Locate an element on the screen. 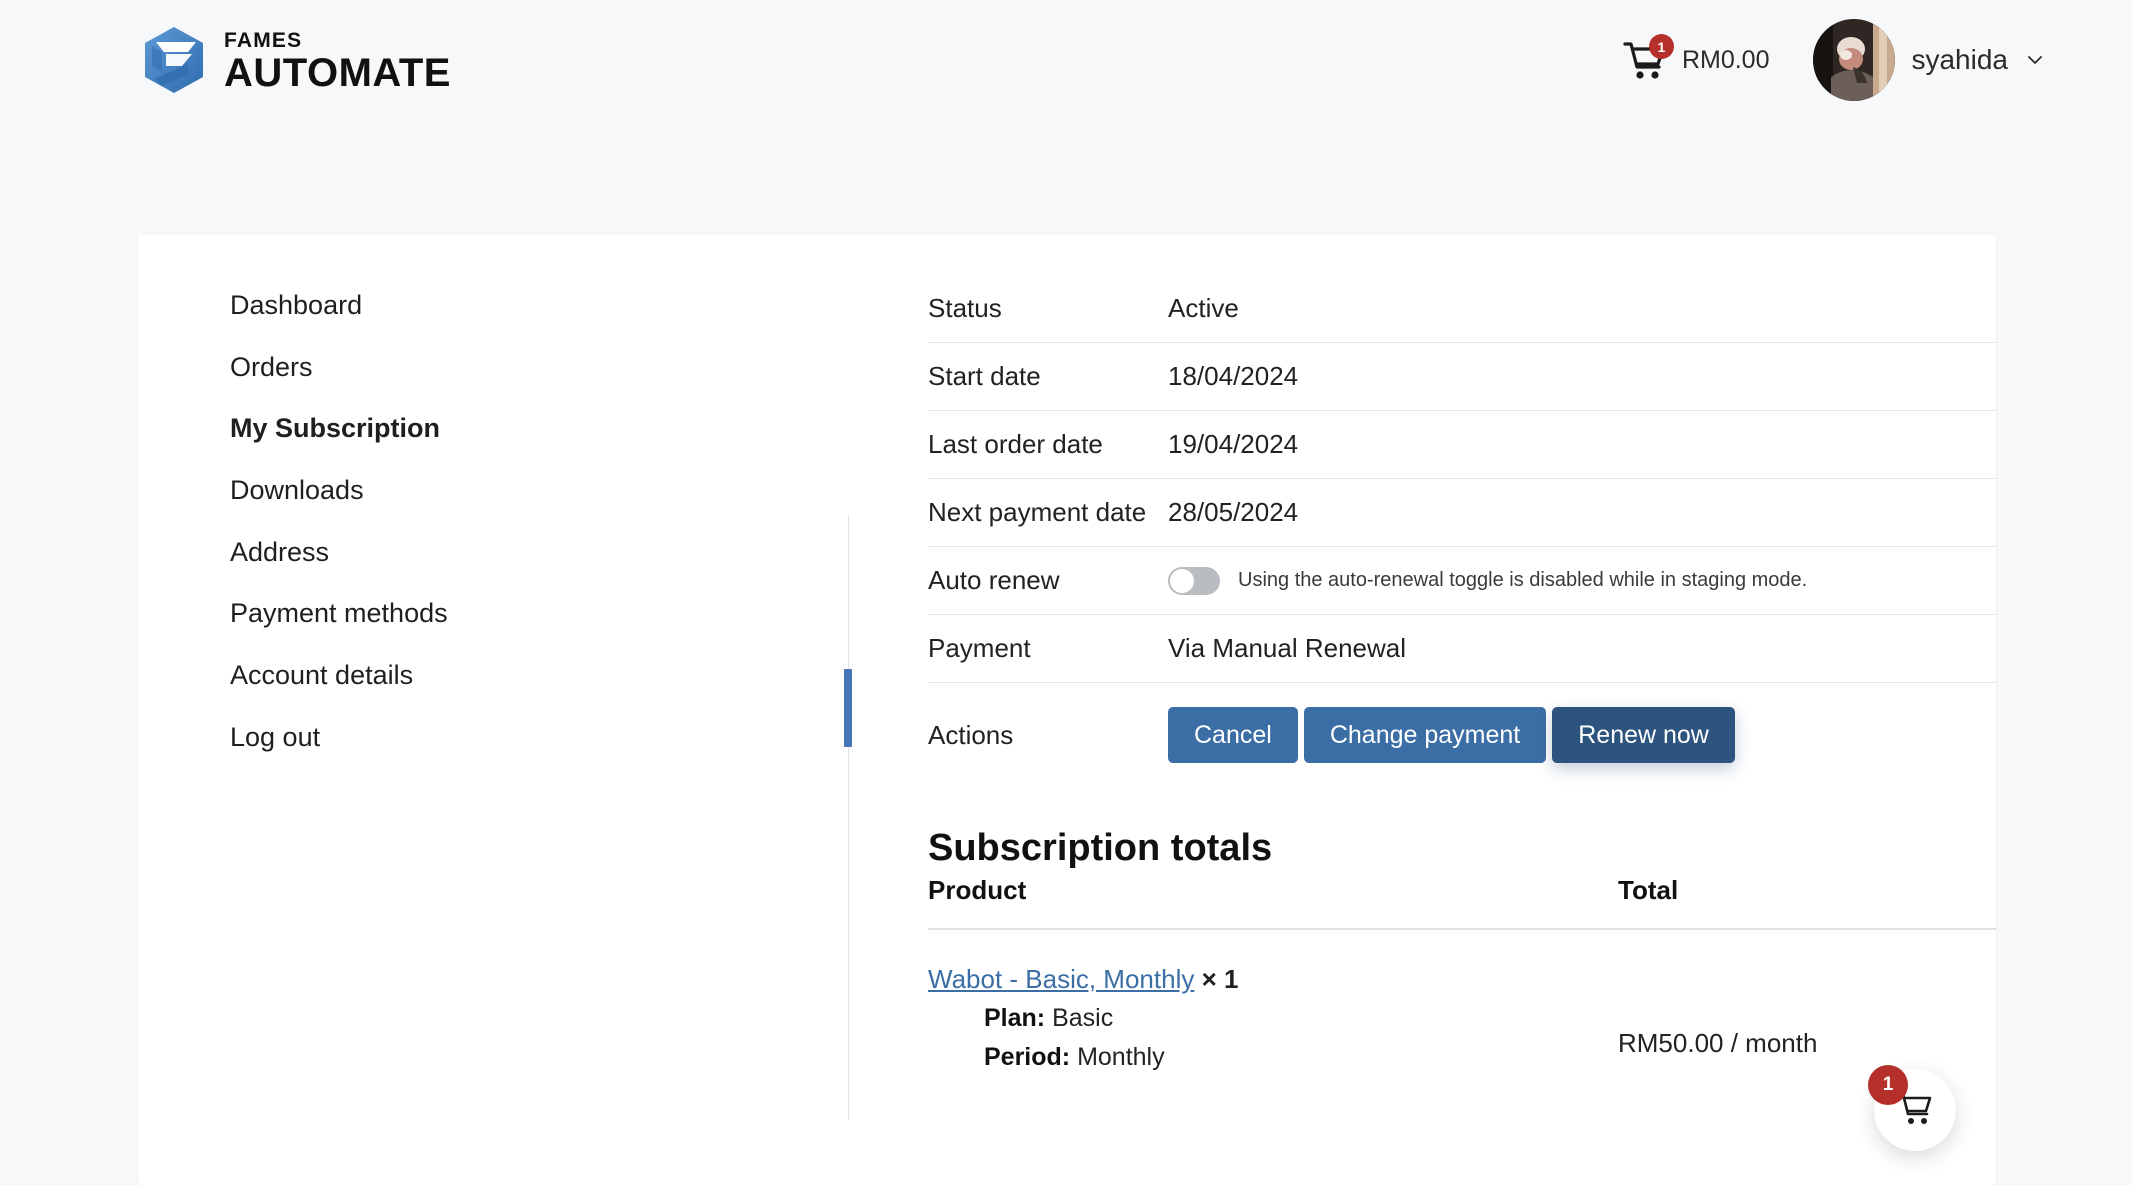  sidebar-item-orders: Orders is located at coordinates (510, 368).